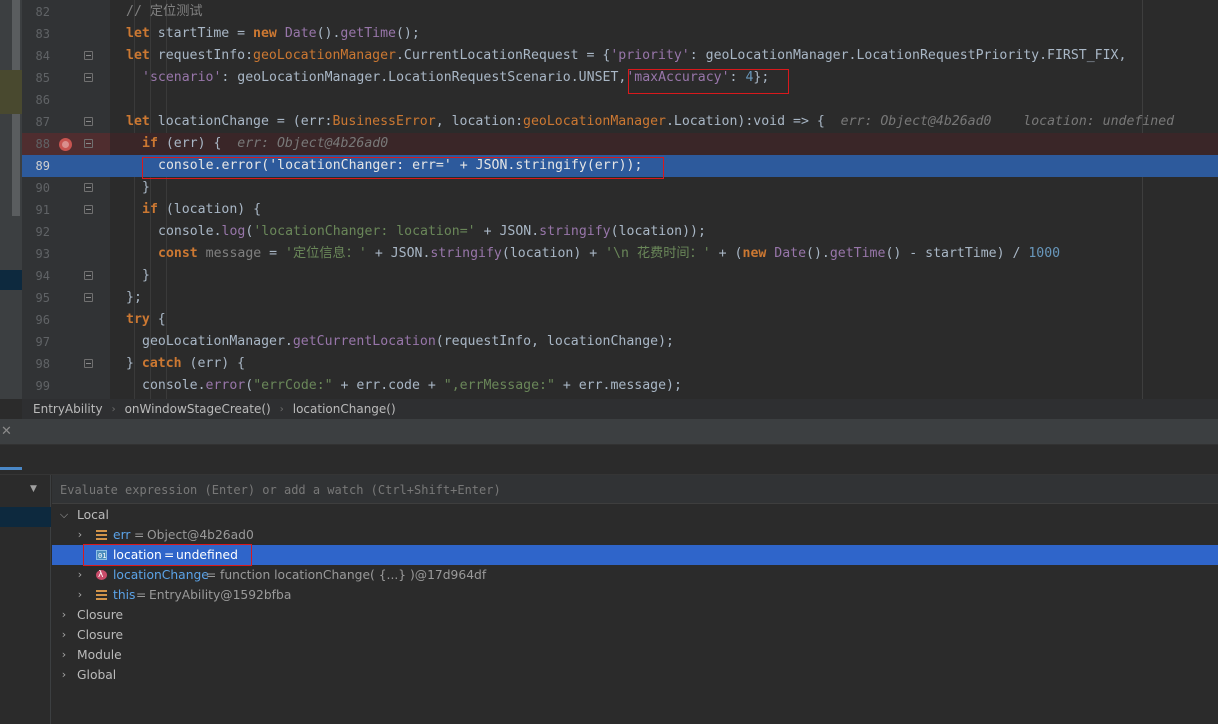 The width and height of the screenshot is (1218, 724). Describe the element at coordinates (225, 385) in the screenshot. I see `code-token: error` at that location.